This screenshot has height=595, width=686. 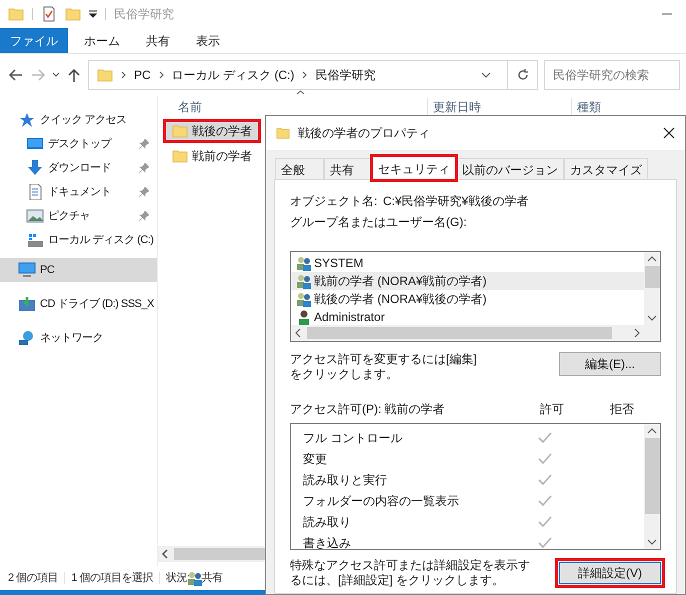 I want to click on star-icon, so click(x=27, y=120).